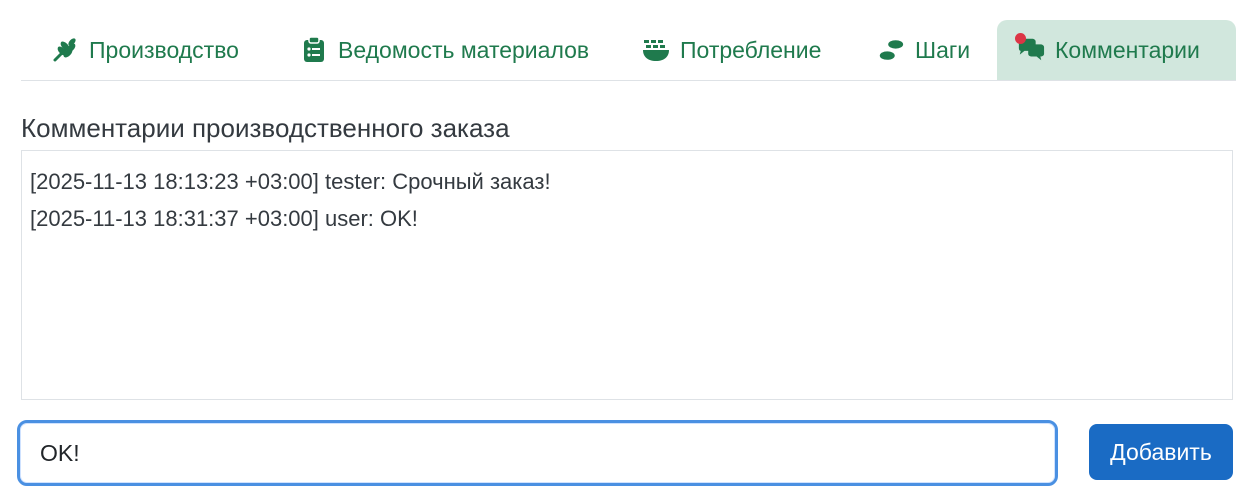 The width and height of the screenshot is (1249, 498). I want to click on footprints-icon, so click(891, 50).